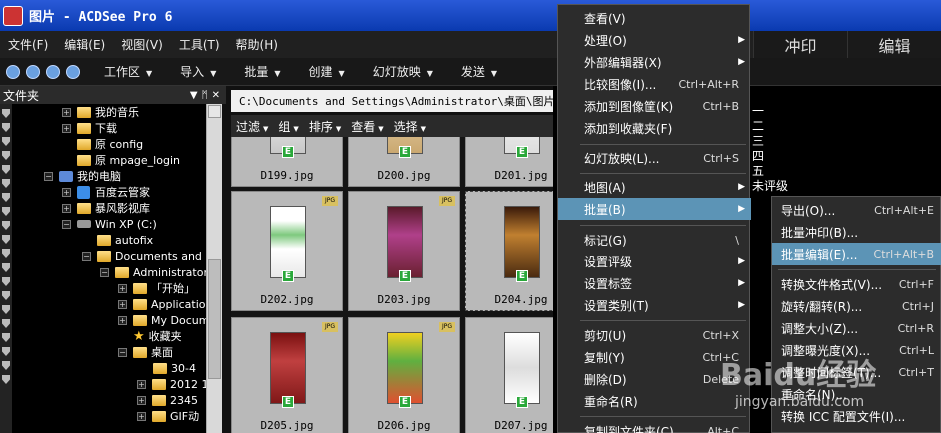 The height and width of the screenshot is (433, 941). Describe the element at coordinates (82, 176) in the screenshot. I see `tree-item: − 我的电脑` at that location.